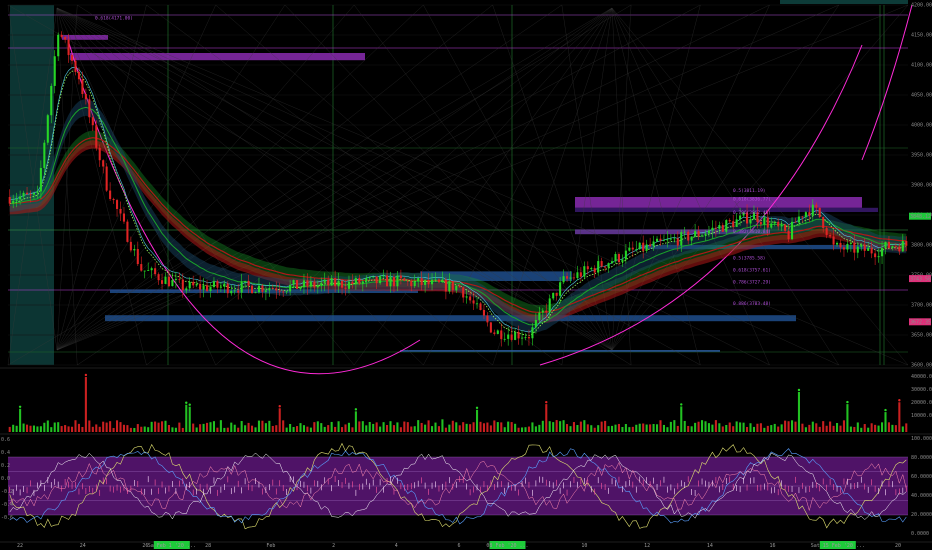 This screenshot has height=550, width=932. Describe the element at coordinates (752, 304) in the screenshot. I see `fib-level-label: 0.886(3703.48)` at that location.